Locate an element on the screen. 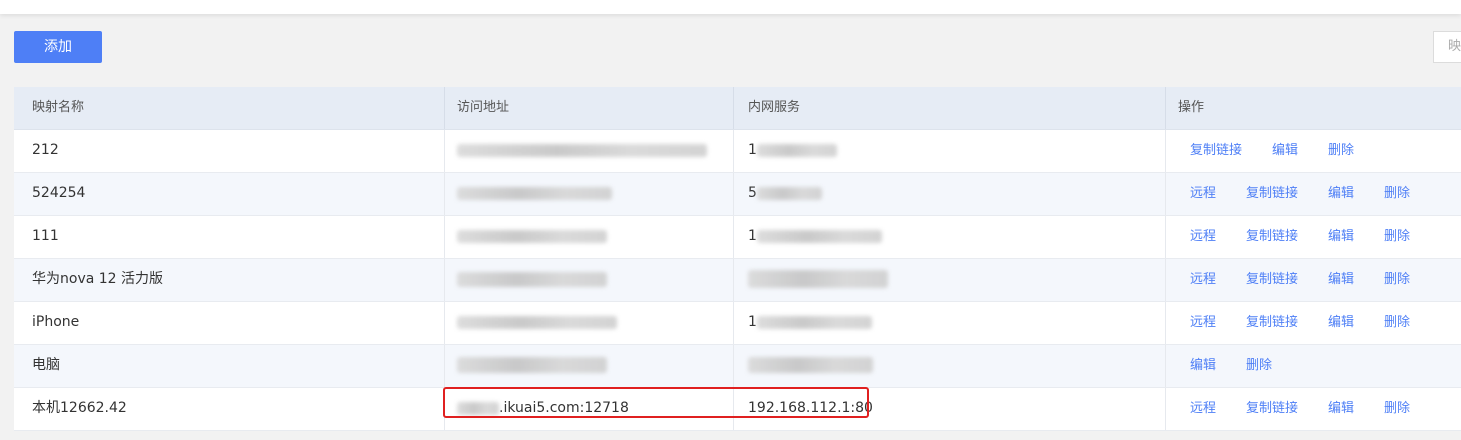 Image resolution: width=1461 pixels, height=440 pixels. cell-access-address: .ikuai5.com:12718 is located at coordinates (589, 409).